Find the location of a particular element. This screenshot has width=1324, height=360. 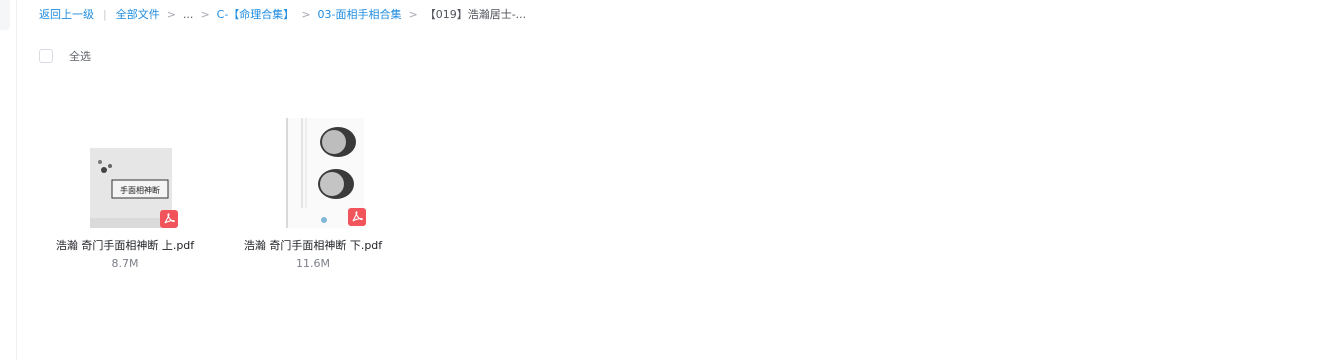

file-size: 8.7M is located at coordinates (125, 263).